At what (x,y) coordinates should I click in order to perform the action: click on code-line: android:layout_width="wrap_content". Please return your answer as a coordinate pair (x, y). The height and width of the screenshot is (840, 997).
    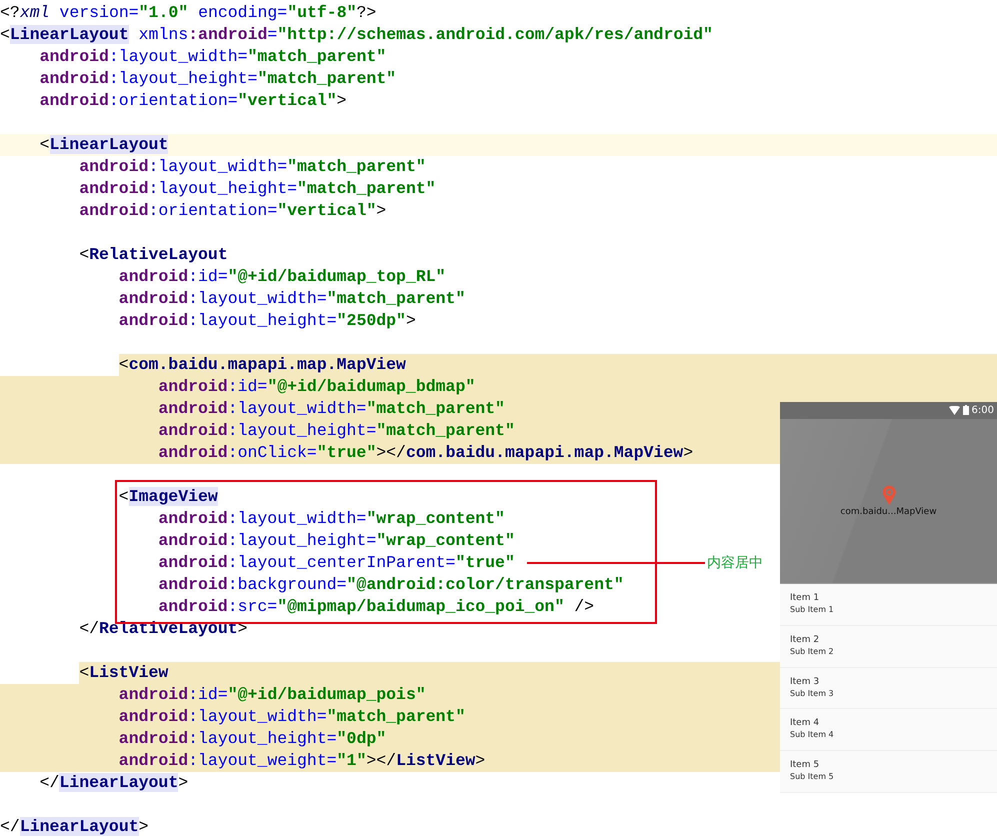
    Looking at the image, I should click on (331, 518).